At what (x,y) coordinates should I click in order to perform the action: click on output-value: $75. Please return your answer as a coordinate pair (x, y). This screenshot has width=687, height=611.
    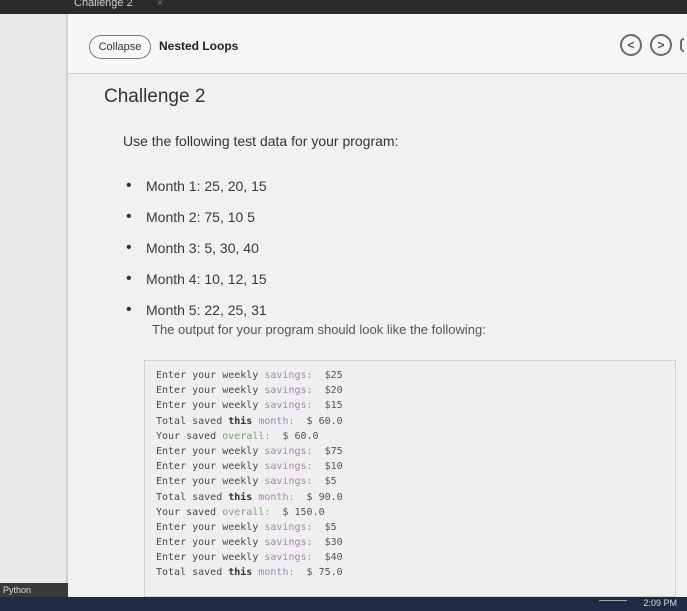
    Looking at the image, I should click on (327, 451).